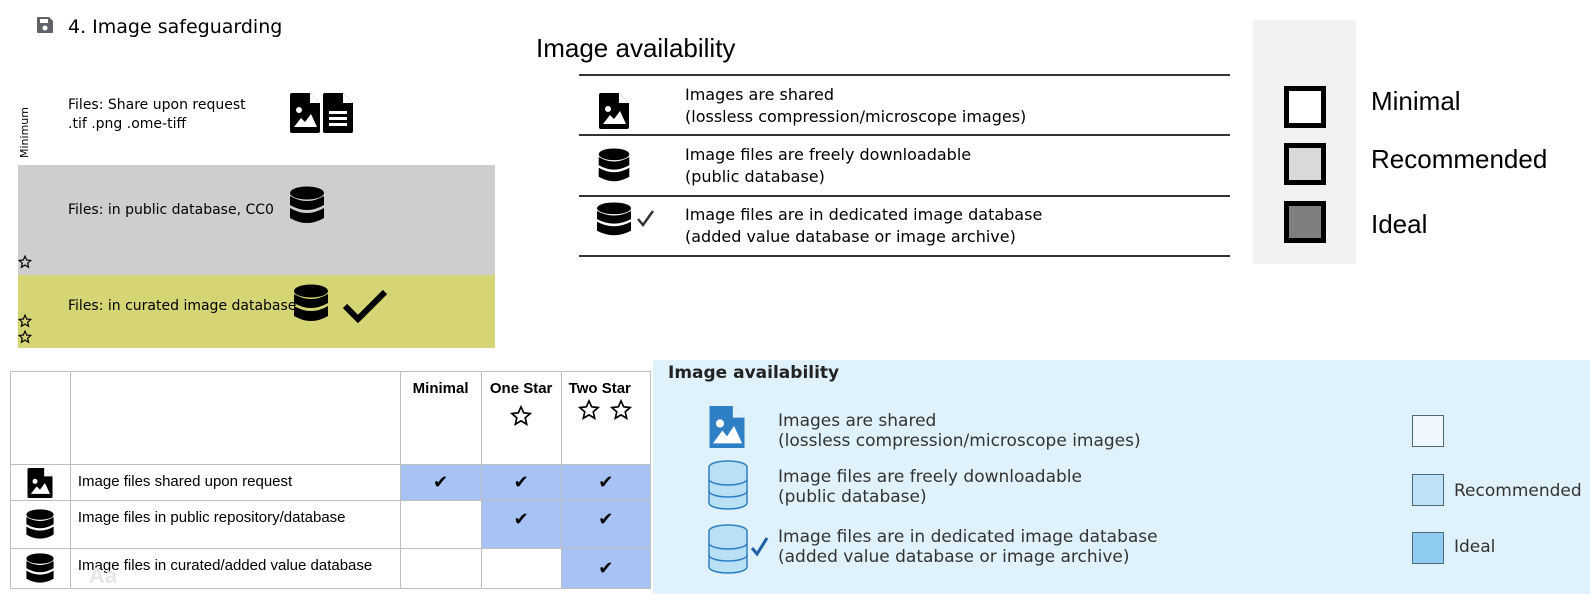 This screenshot has width=1596, height=614. Describe the element at coordinates (175, 27) in the screenshot. I see `section-title: 4. Image safeguarding` at that location.